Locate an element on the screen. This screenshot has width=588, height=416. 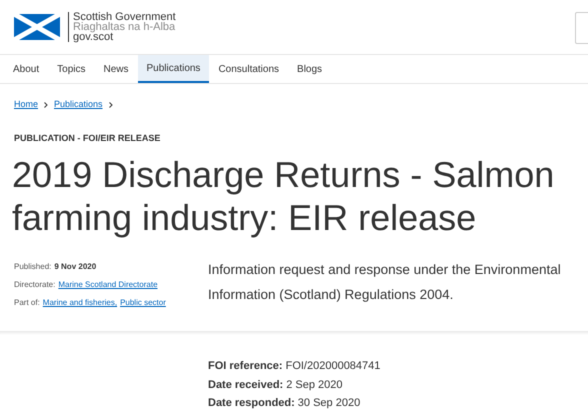
breadcrumb-link: Home is located at coordinates (26, 105).